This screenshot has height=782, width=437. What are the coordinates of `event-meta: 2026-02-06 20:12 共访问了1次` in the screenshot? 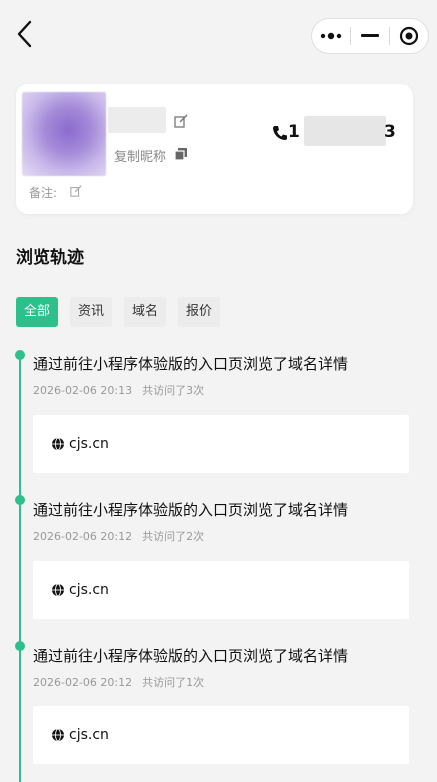 It's located at (118, 682).